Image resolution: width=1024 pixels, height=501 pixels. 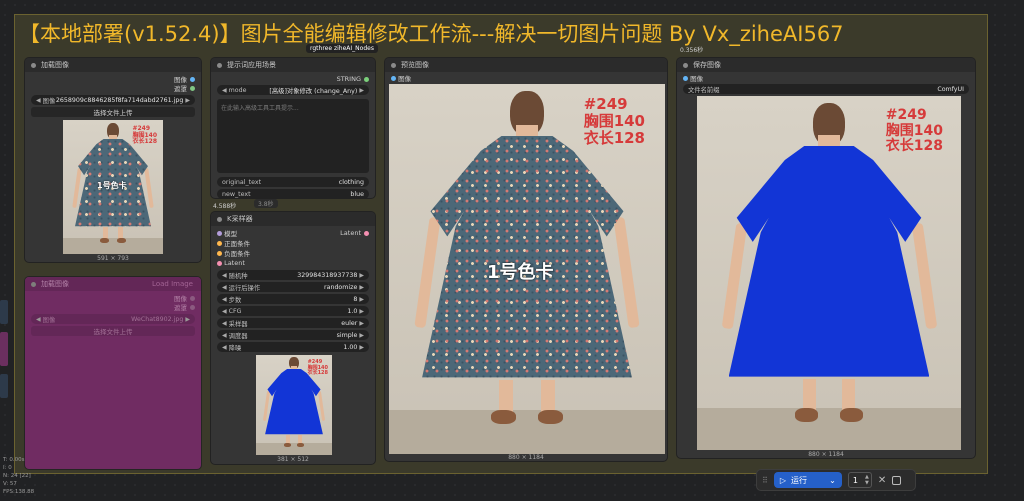 I want to click on swatch-label: 1号色卡, so click(x=520, y=272).